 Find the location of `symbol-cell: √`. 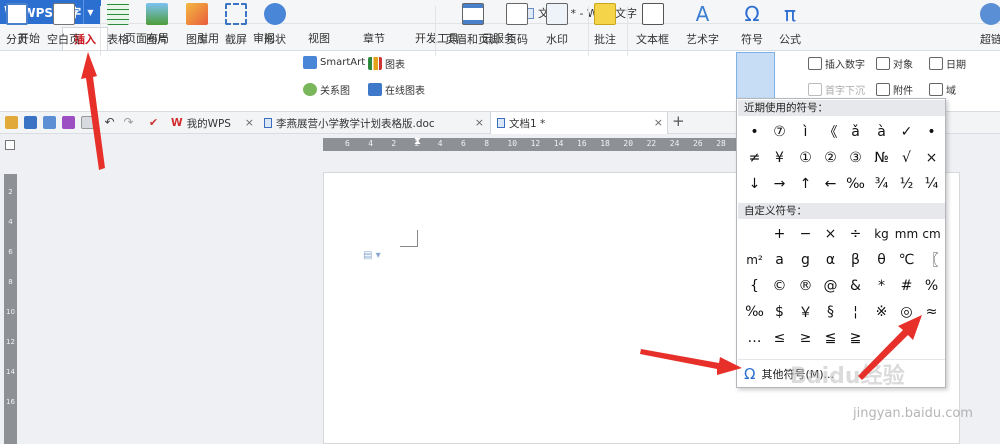

symbol-cell: √ is located at coordinates (906, 158).